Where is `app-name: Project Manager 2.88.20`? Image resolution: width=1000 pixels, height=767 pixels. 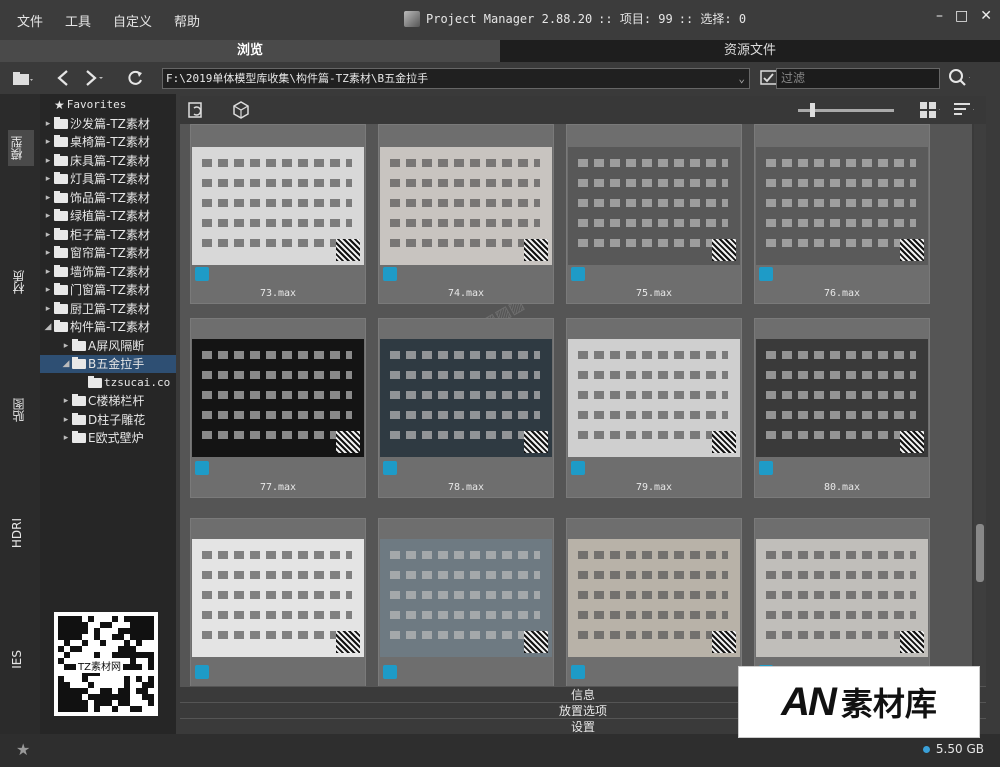 app-name: Project Manager 2.88.20 is located at coordinates (509, 18).